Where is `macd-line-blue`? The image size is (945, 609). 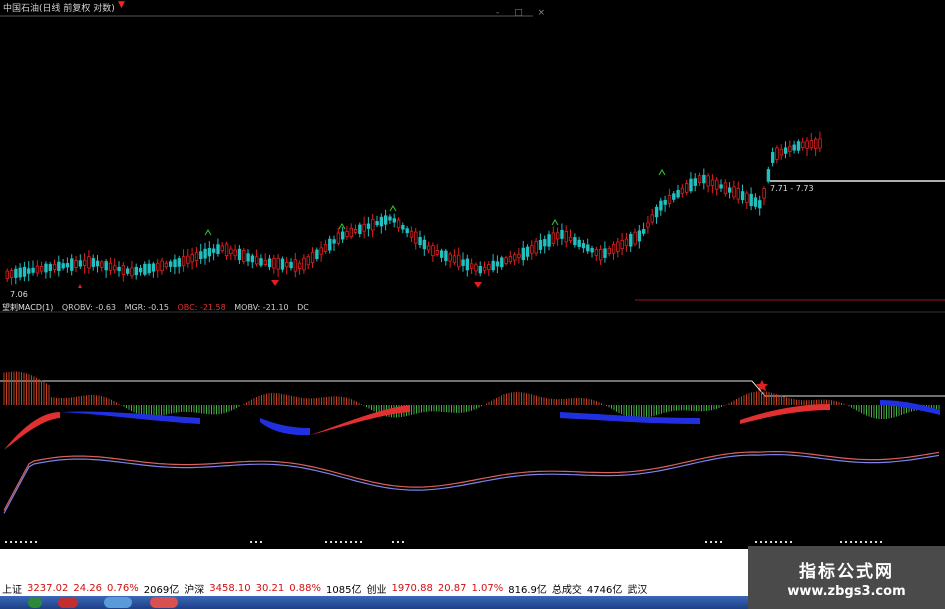 macd-line-blue is located at coordinates (471, 484).